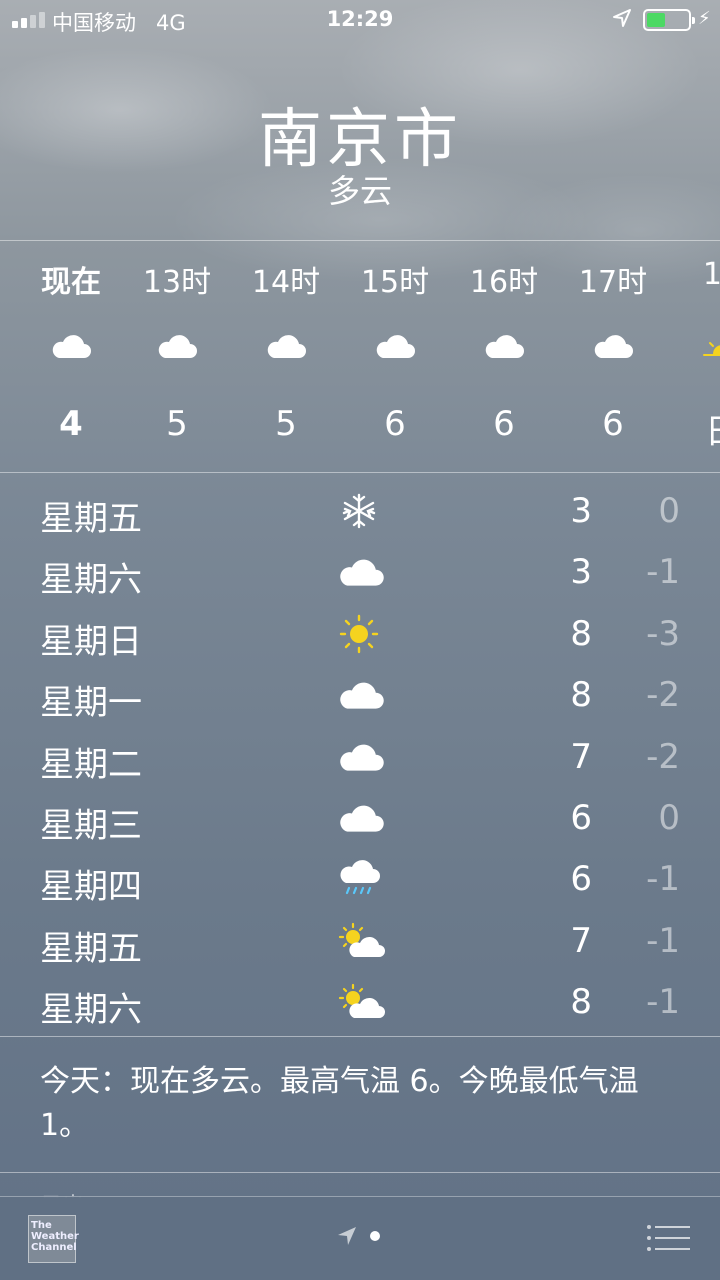  I want to click on today-summary: 今天：现在多云。最高气温 6。今晚最低气温 1。, so click(339, 1103).